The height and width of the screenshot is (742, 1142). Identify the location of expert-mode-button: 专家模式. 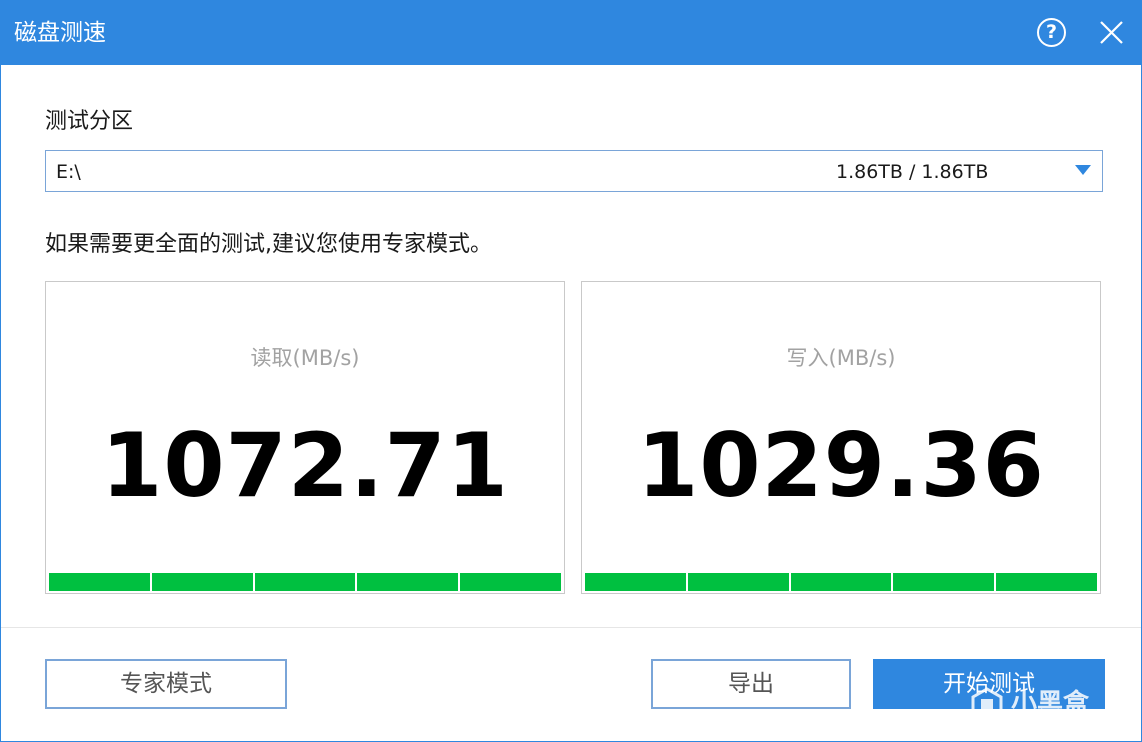
(166, 684).